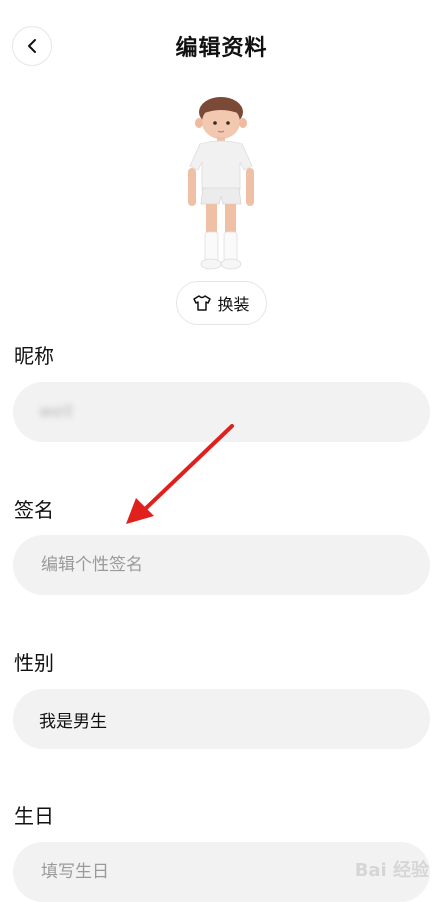 Image resolution: width=443 pixels, height=902 pixels. Describe the element at coordinates (391, 870) in the screenshot. I see `watermark: Bai 经验` at that location.